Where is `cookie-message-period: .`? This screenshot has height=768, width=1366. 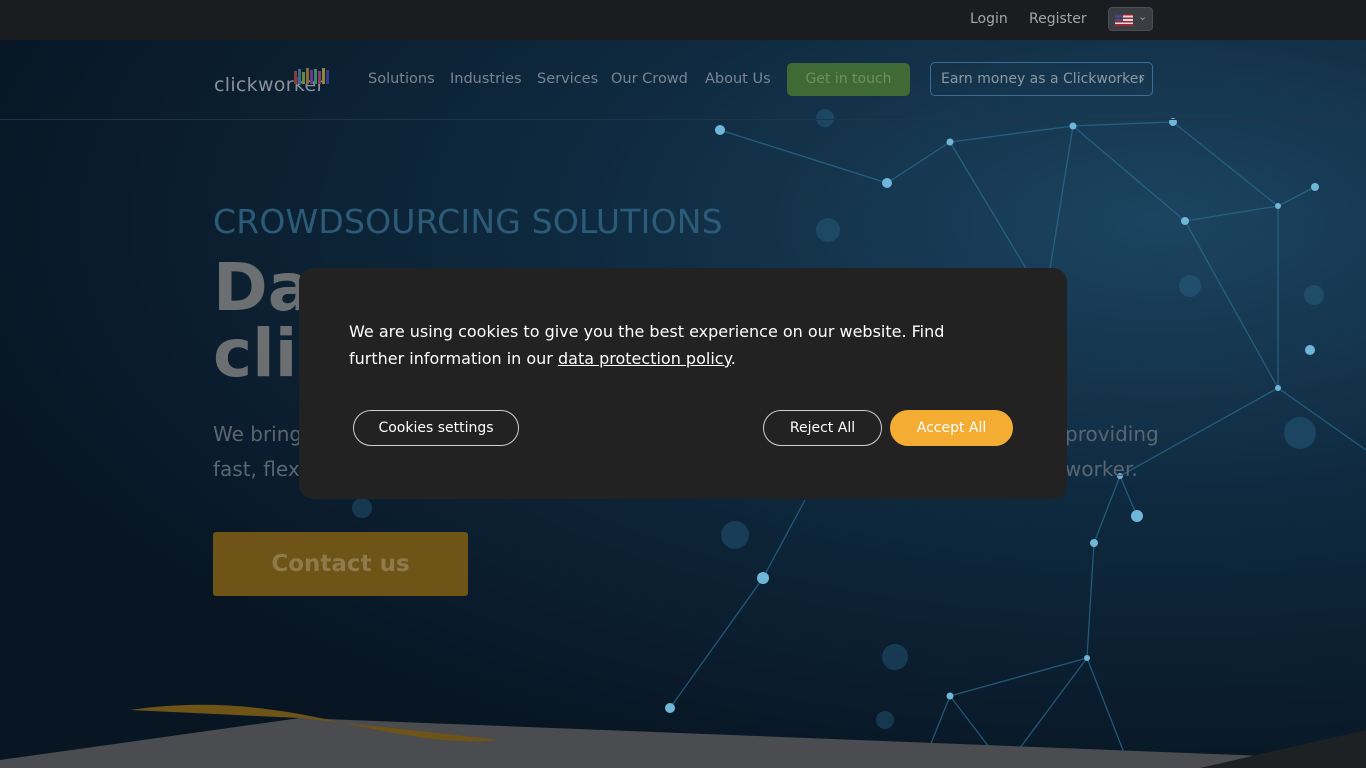 cookie-message-period: . is located at coordinates (733, 358).